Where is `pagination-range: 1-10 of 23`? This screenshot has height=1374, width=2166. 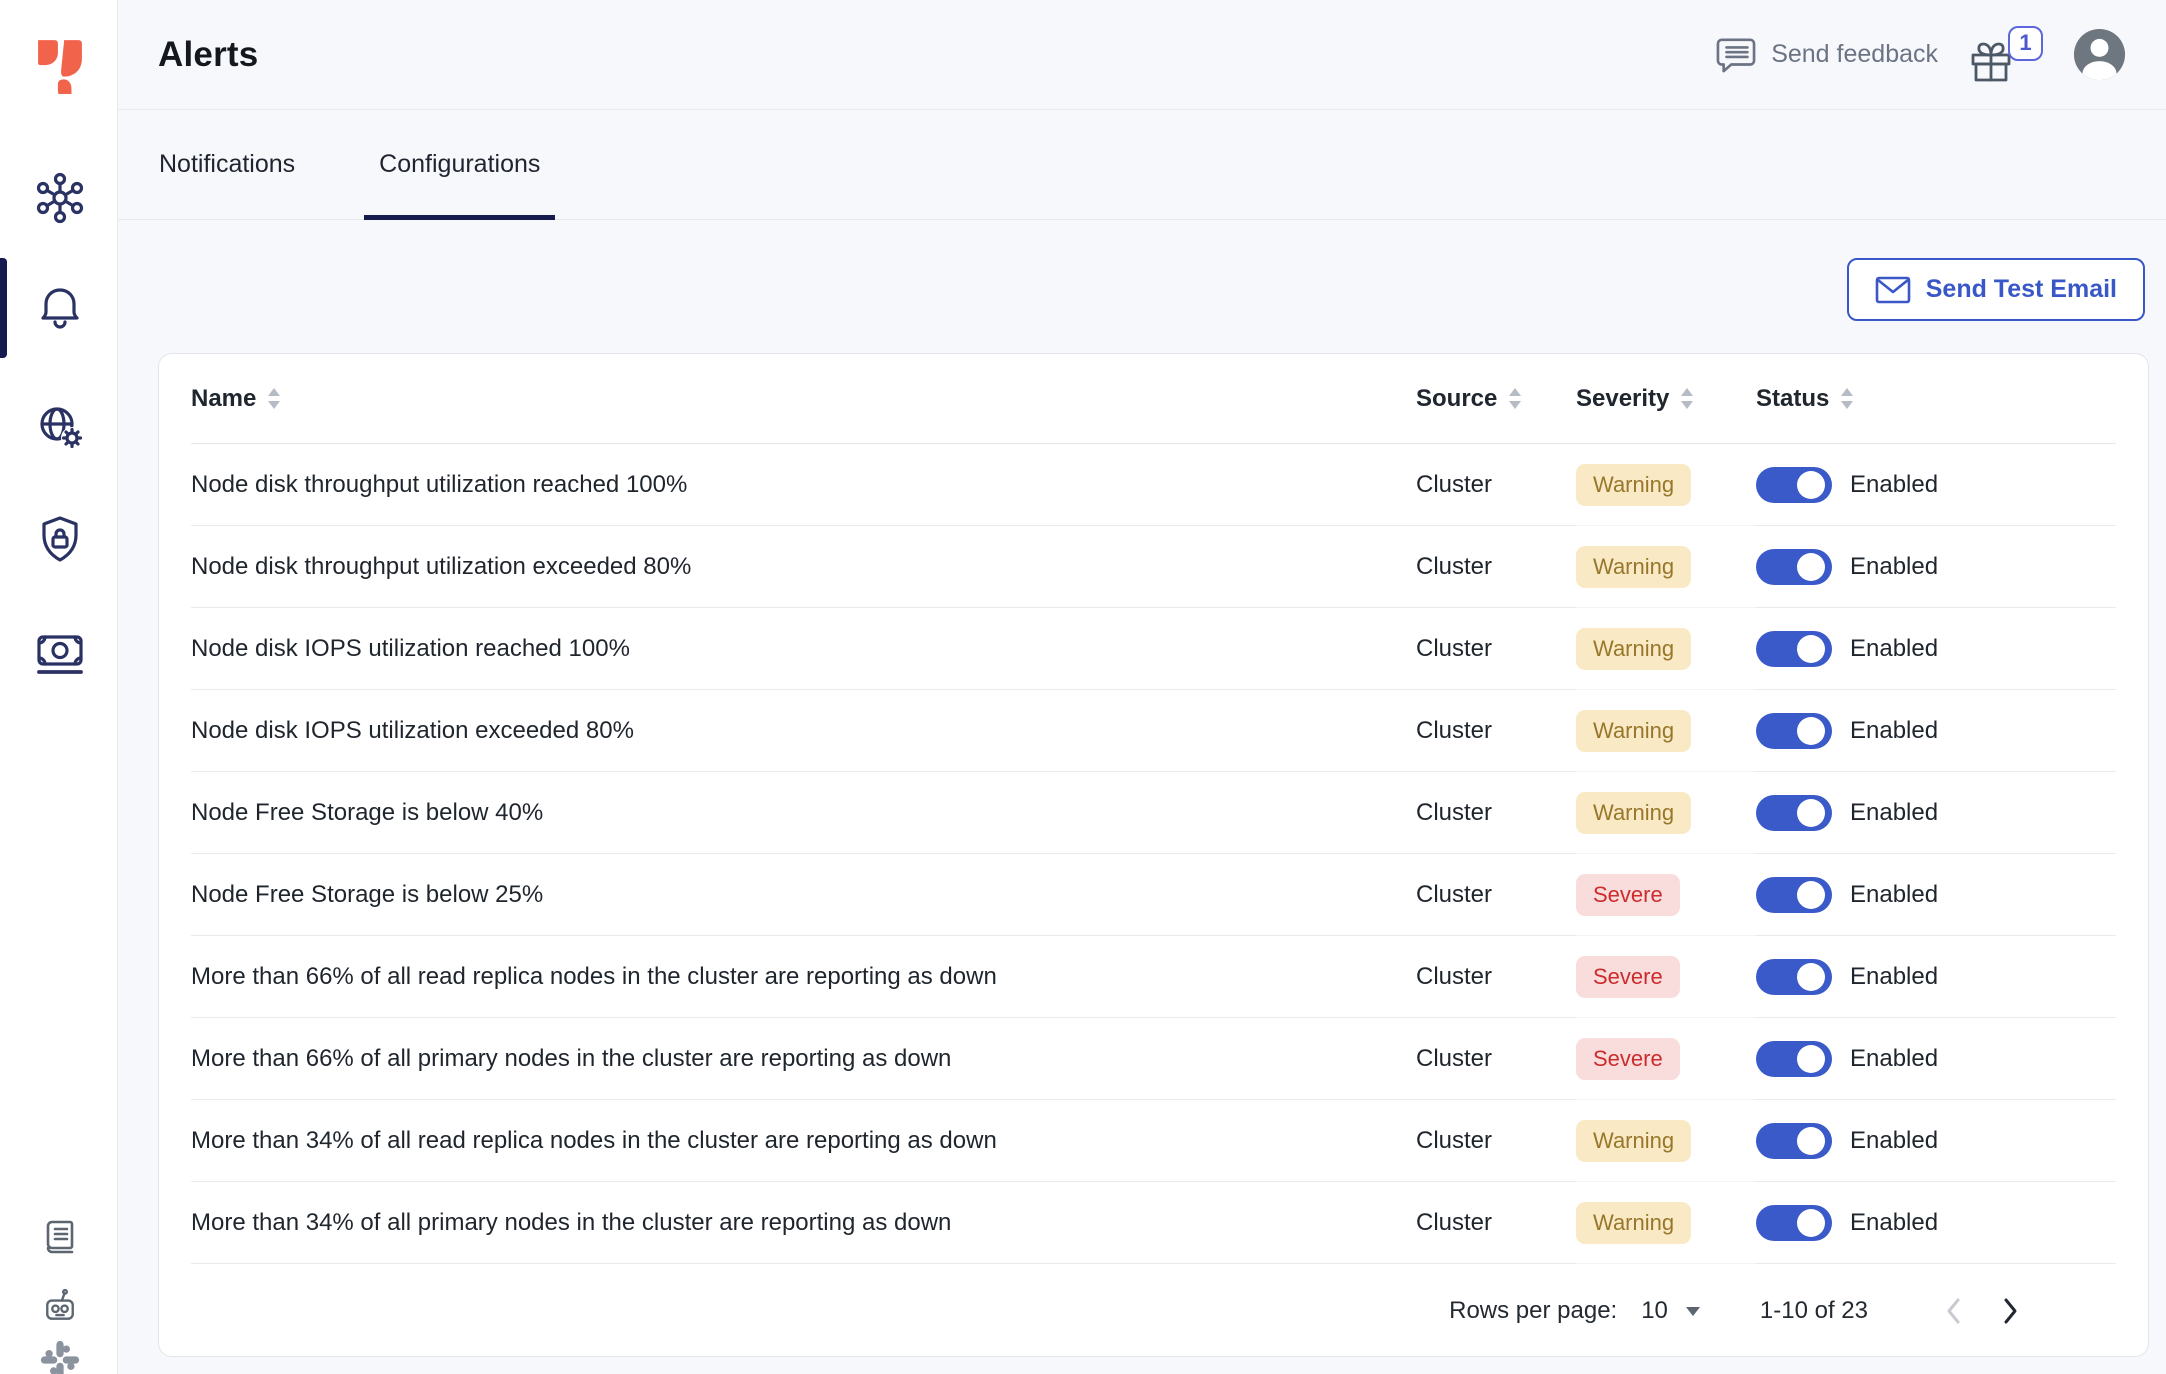
pagination-range: 1-10 of 23 is located at coordinates (1813, 1310).